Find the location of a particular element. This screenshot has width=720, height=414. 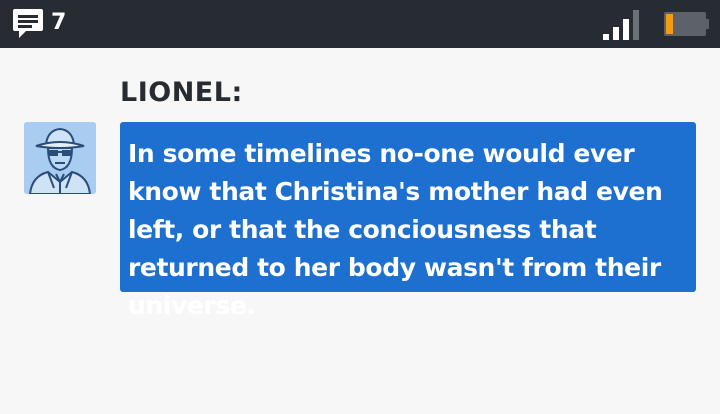

signal-strength-icon is located at coordinates (621, 25).